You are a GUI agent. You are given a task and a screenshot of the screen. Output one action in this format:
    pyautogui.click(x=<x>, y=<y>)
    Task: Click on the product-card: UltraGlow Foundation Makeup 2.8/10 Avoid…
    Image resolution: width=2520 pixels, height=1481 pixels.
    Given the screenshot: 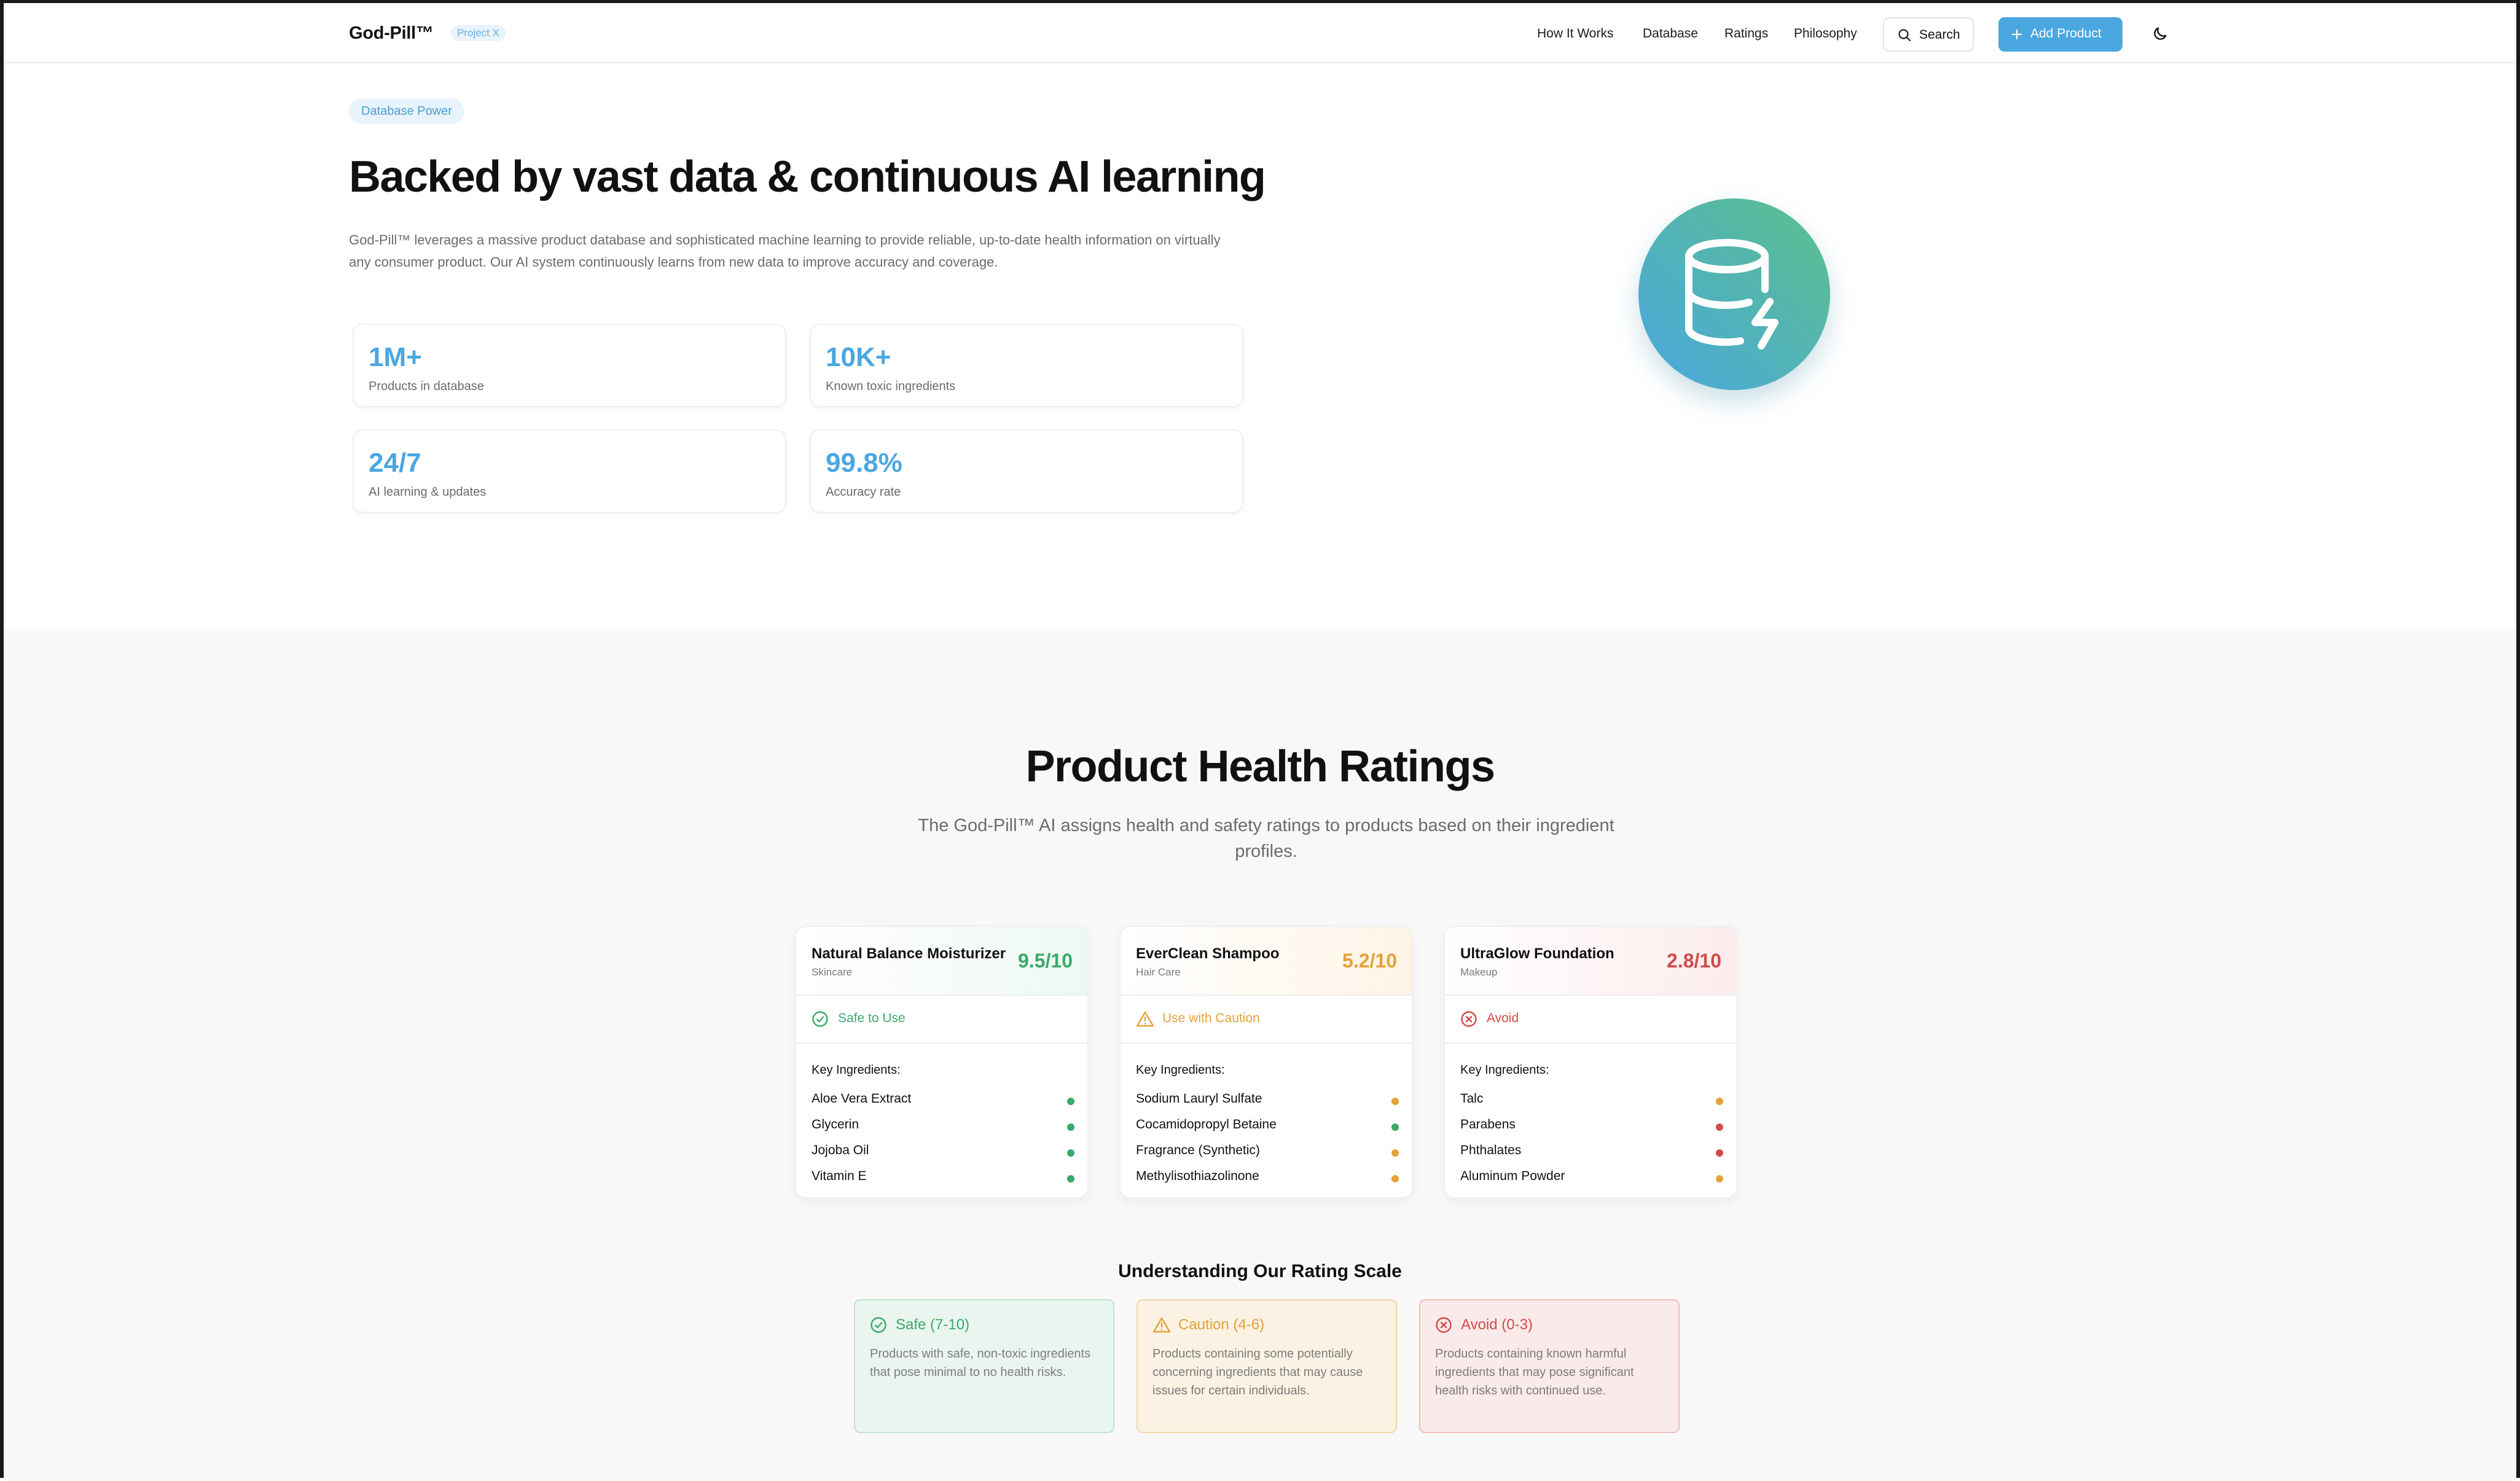 What is the action you would take?
    pyautogui.click(x=1590, y=1062)
    